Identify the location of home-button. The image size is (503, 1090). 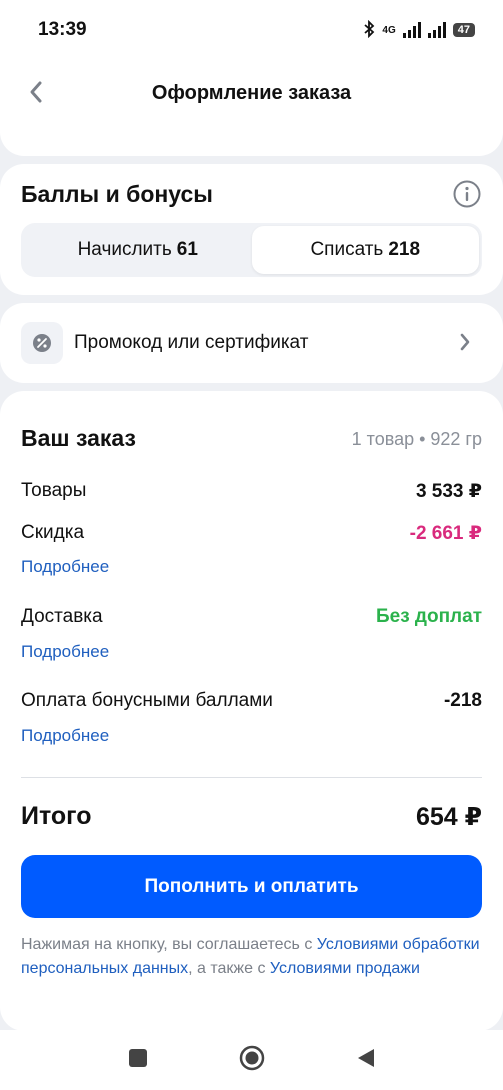
(252, 1060).